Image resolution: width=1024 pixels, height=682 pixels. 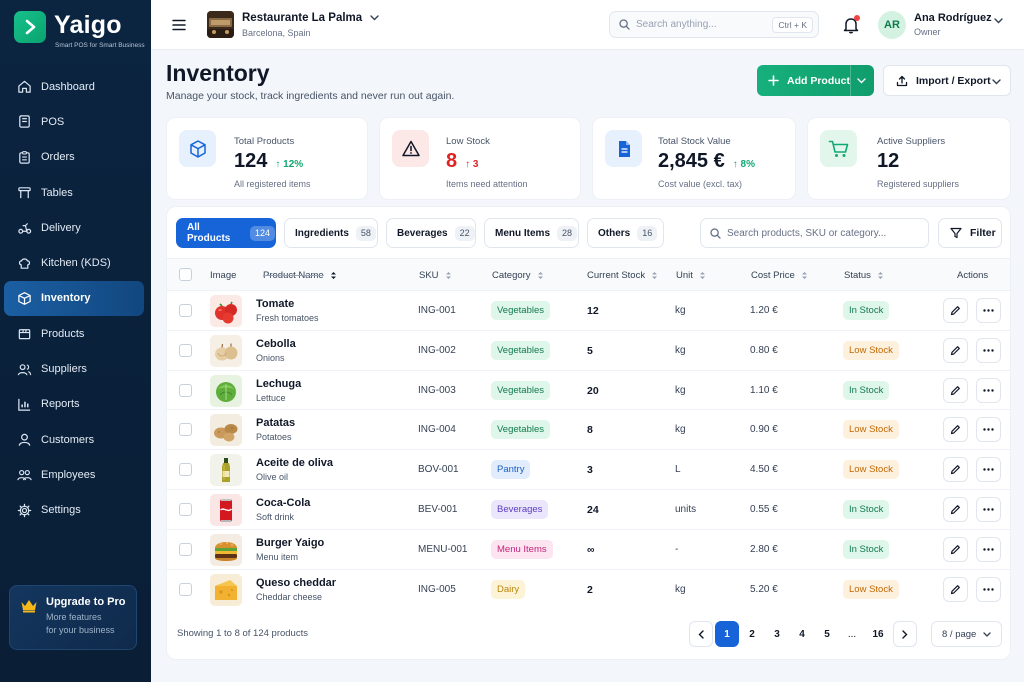 What do you see at coordinates (310, 18) in the screenshot?
I see `restaurant-selector: Restaurante La Palma` at bounding box center [310, 18].